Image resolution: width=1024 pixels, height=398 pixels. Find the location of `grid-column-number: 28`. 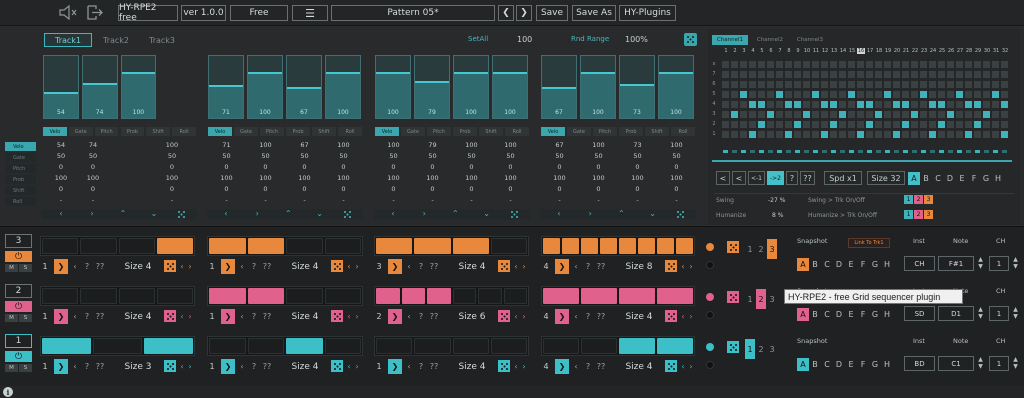

grid-column-number: 28 is located at coordinates (969, 51).